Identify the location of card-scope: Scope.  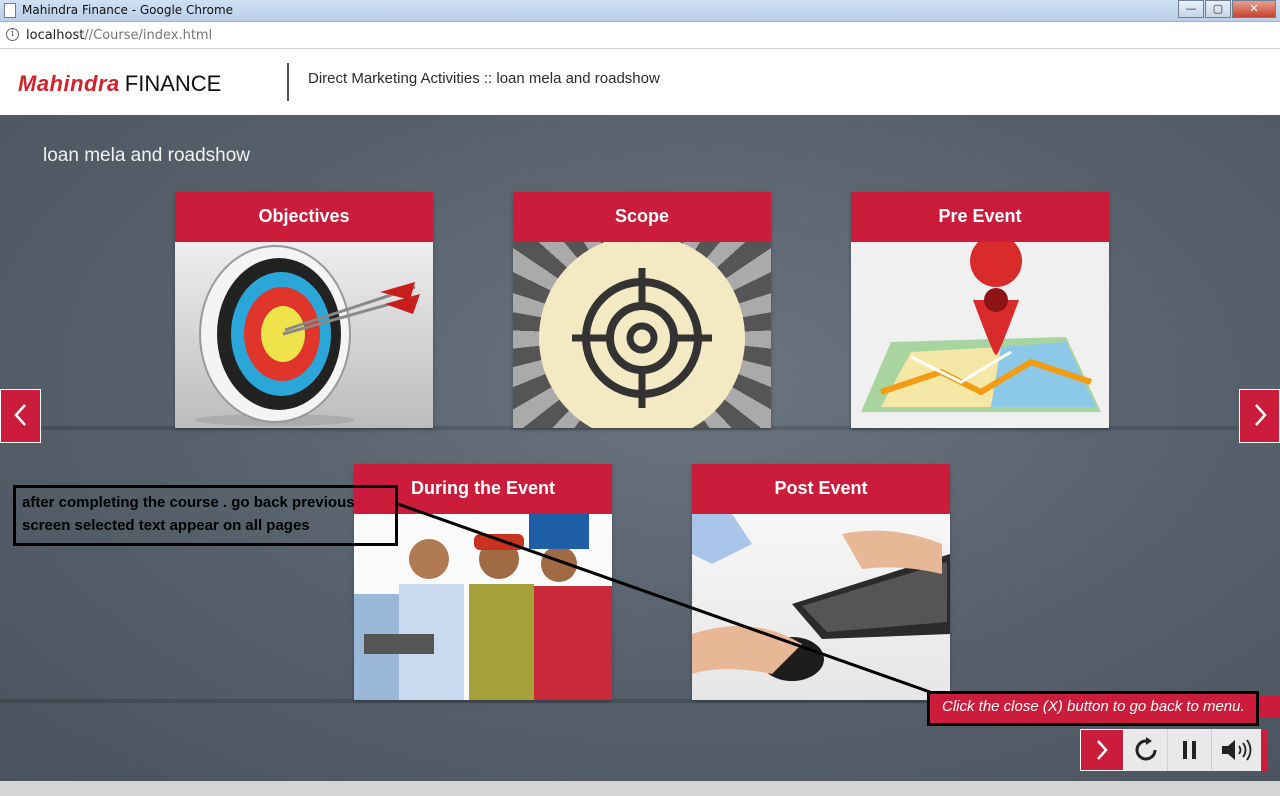
(642, 310).